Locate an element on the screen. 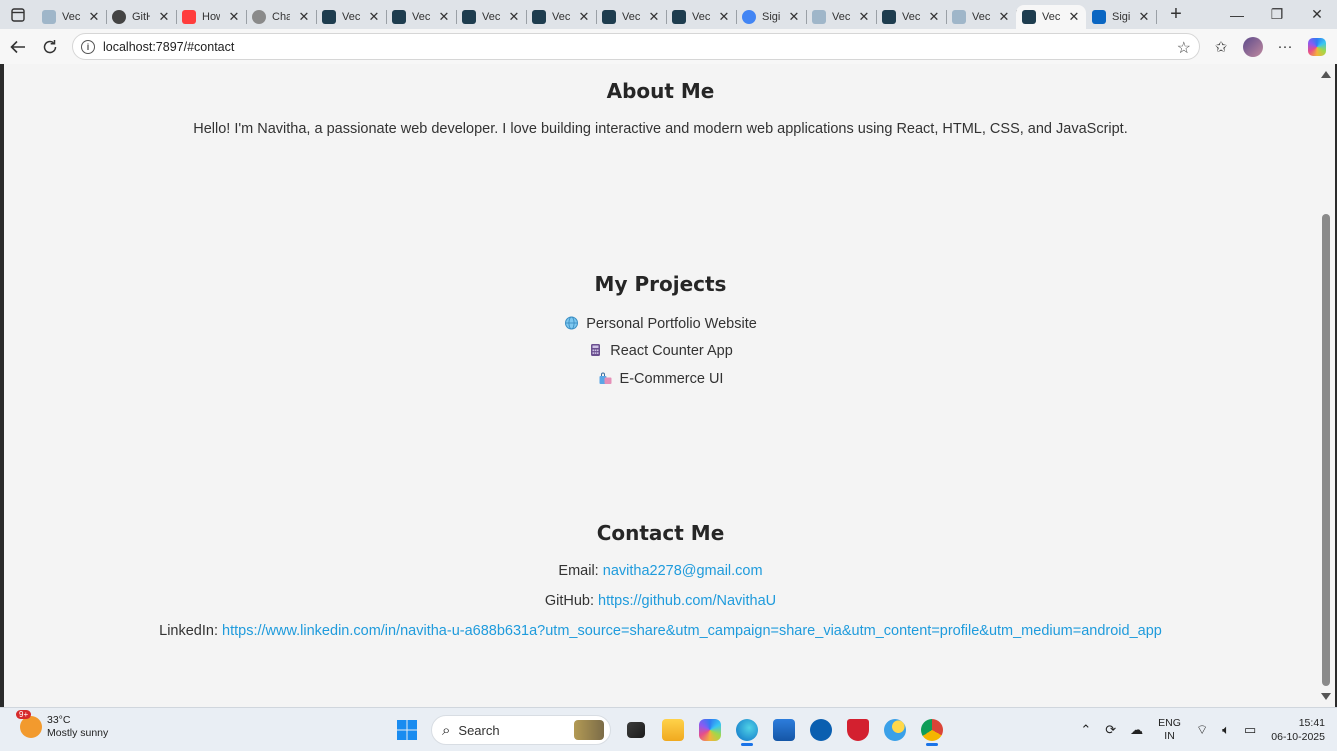  project-label: E-Commerce UI is located at coordinates (671, 379).